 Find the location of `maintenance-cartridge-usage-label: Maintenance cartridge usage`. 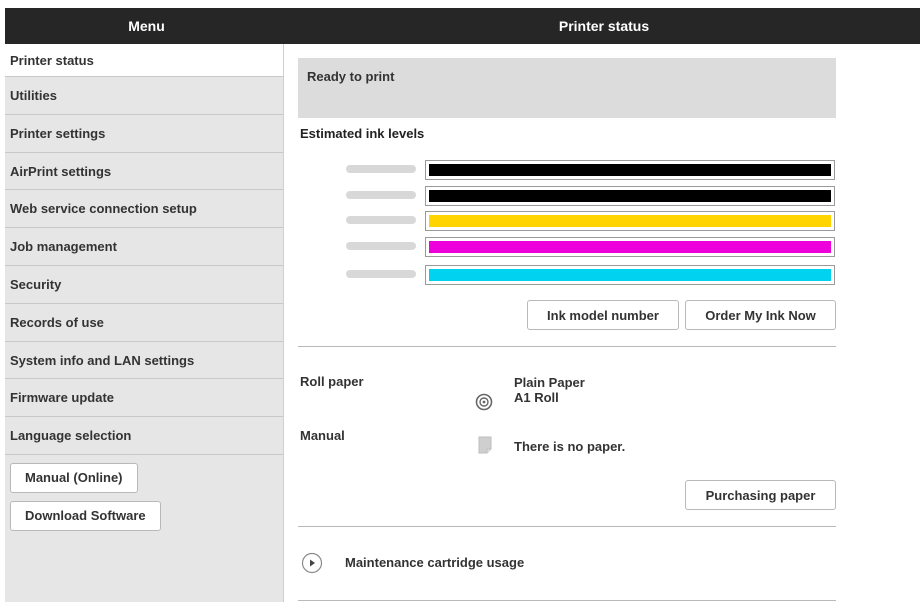

maintenance-cartridge-usage-label: Maintenance cartridge usage is located at coordinates (434, 562).